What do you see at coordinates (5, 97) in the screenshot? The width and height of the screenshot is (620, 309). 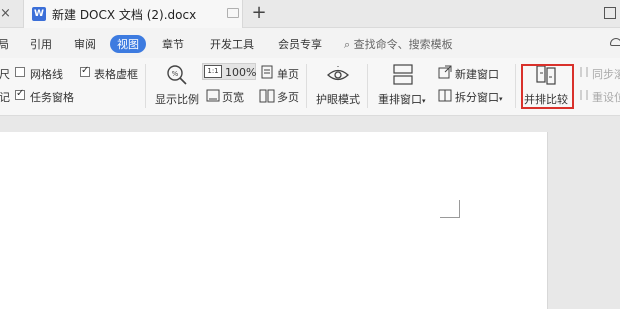 I see `marker-label: 记` at bounding box center [5, 97].